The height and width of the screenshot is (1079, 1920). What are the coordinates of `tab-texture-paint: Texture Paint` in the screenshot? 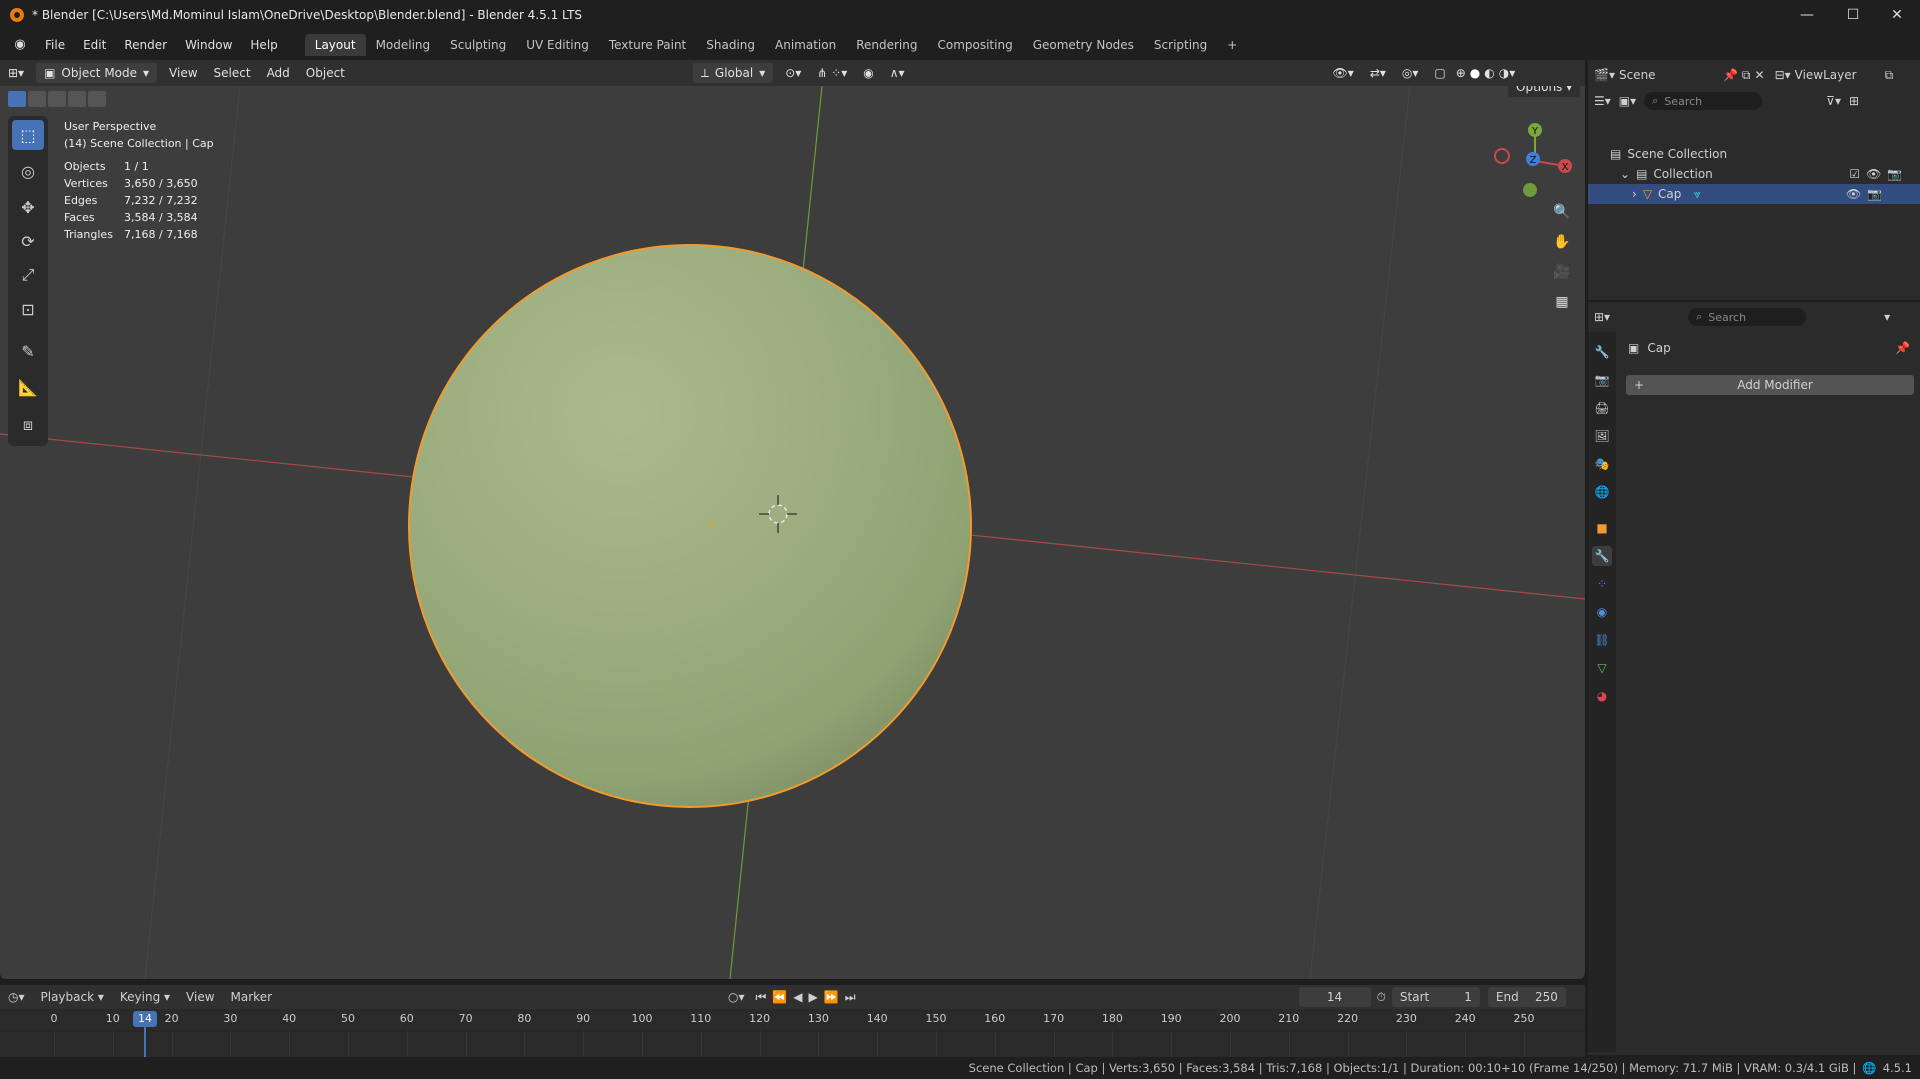 It's located at (647, 45).